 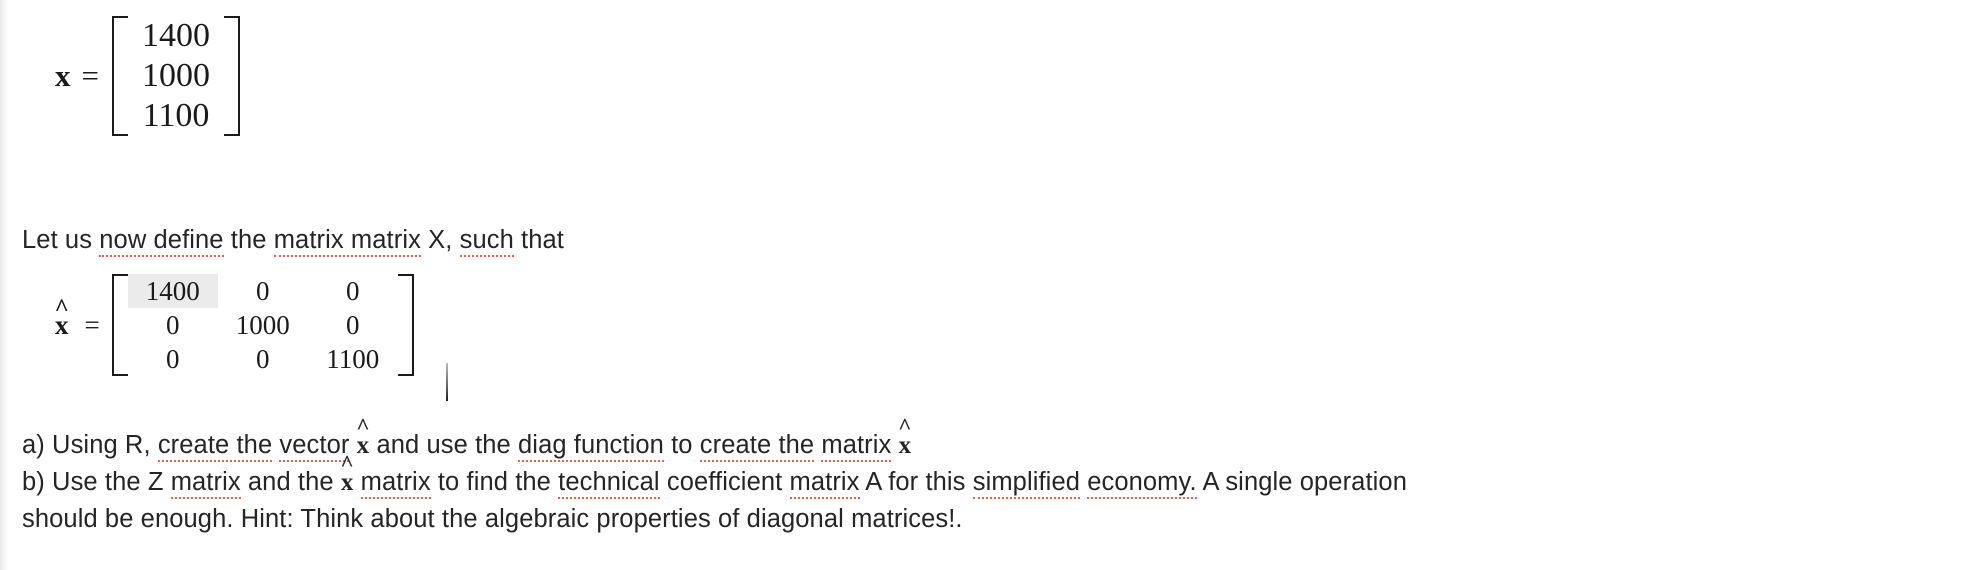 I want to click on text-segment: and use the, so click(x=444, y=445).